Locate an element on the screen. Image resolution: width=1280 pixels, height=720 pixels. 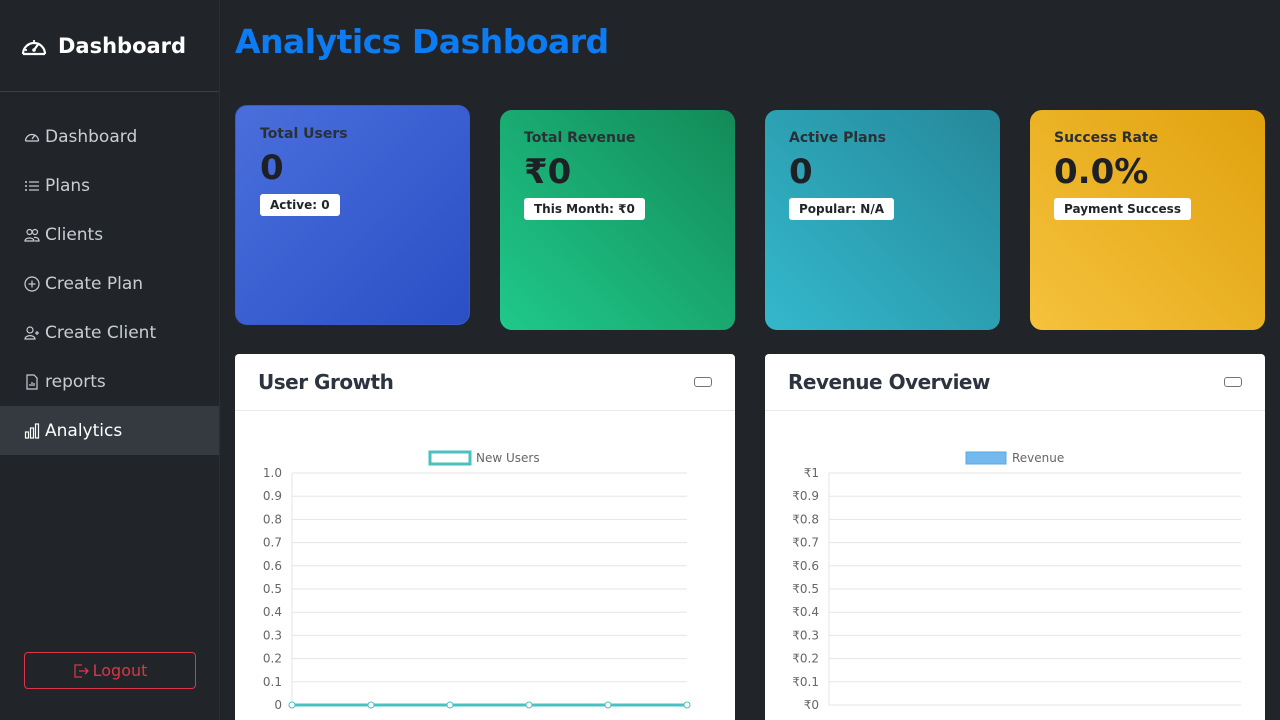
card-label: Active Plans is located at coordinates (837, 138).